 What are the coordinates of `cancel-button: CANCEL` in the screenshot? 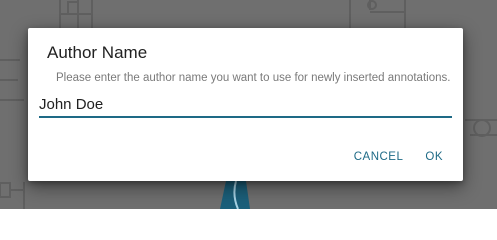 It's located at (379, 157).